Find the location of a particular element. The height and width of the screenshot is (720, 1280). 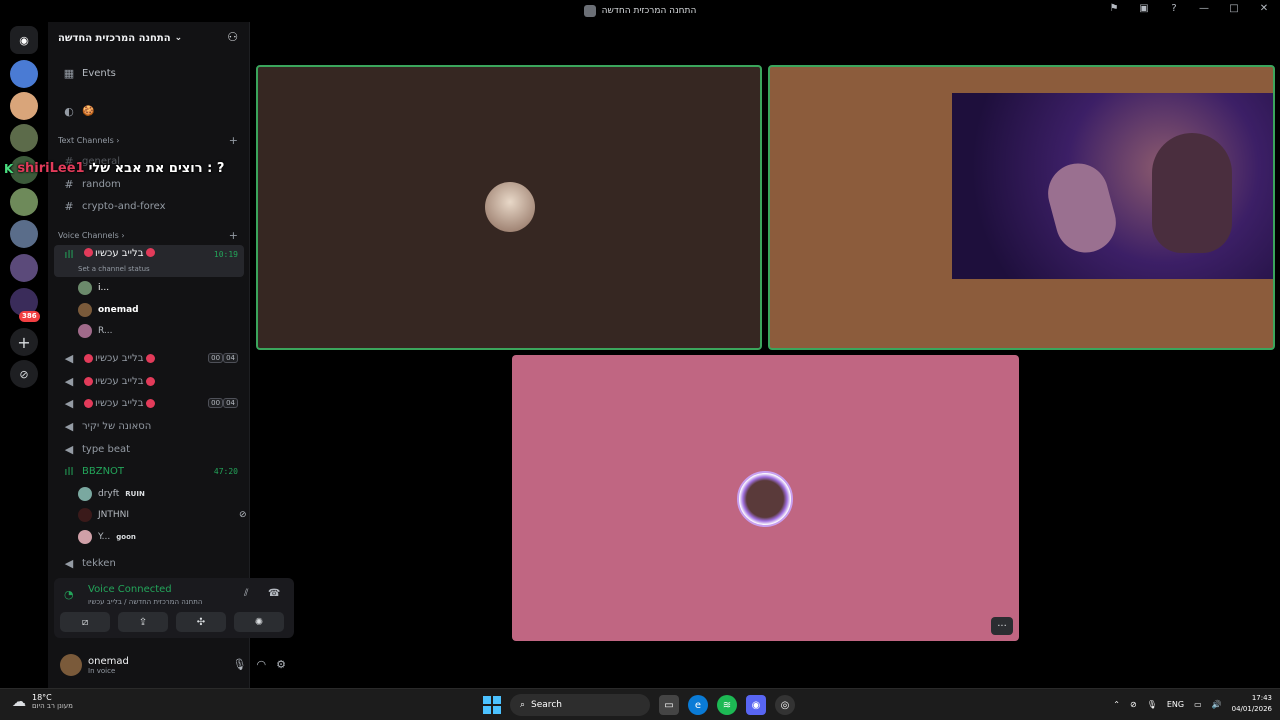

noise-suppression-icon: ⫽ is located at coordinates (246, 593).